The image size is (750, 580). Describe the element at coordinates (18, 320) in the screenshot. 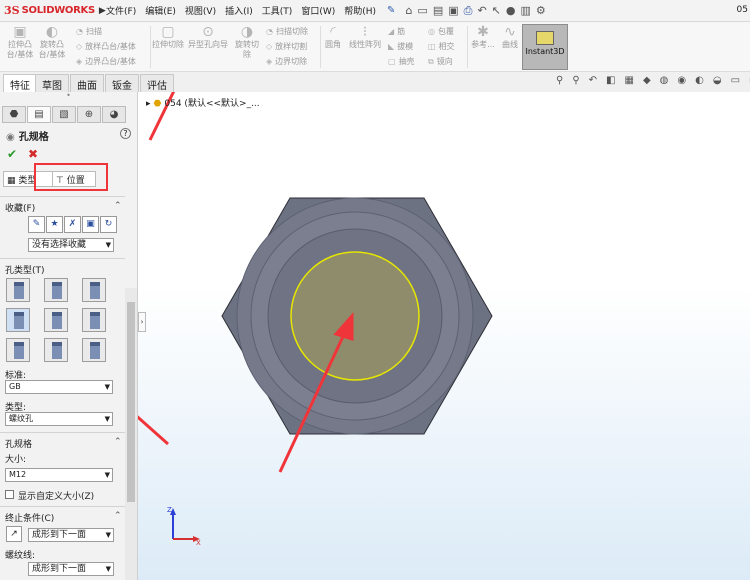

I see `hole-type-straight-tap` at that location.